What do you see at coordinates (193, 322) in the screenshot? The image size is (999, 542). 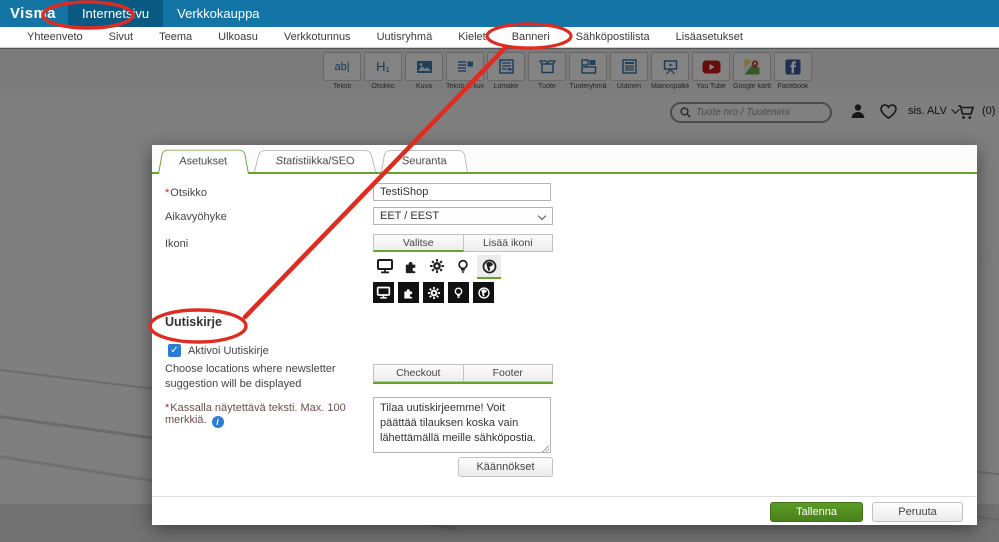 I see `uutiskirje-heading: Uutiskirje` at bounding box center [193, 322].